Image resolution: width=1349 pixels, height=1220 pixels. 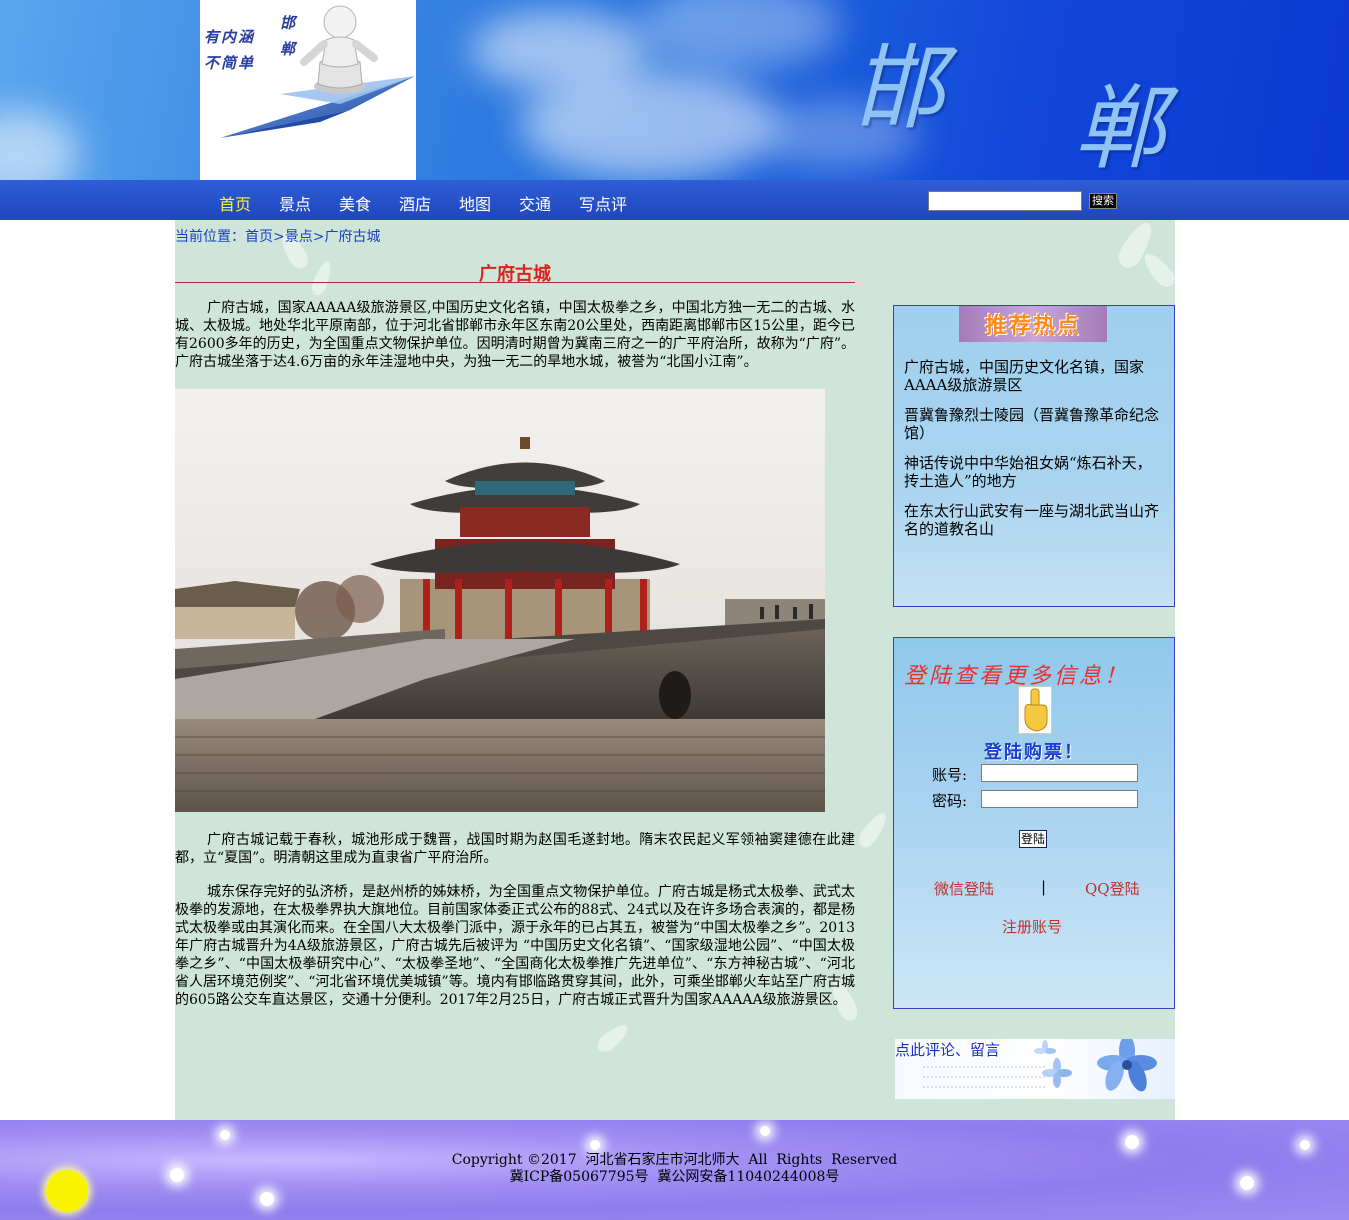 I want to click on banner-title-char-2: 郸, so click(x=1120, y=127).